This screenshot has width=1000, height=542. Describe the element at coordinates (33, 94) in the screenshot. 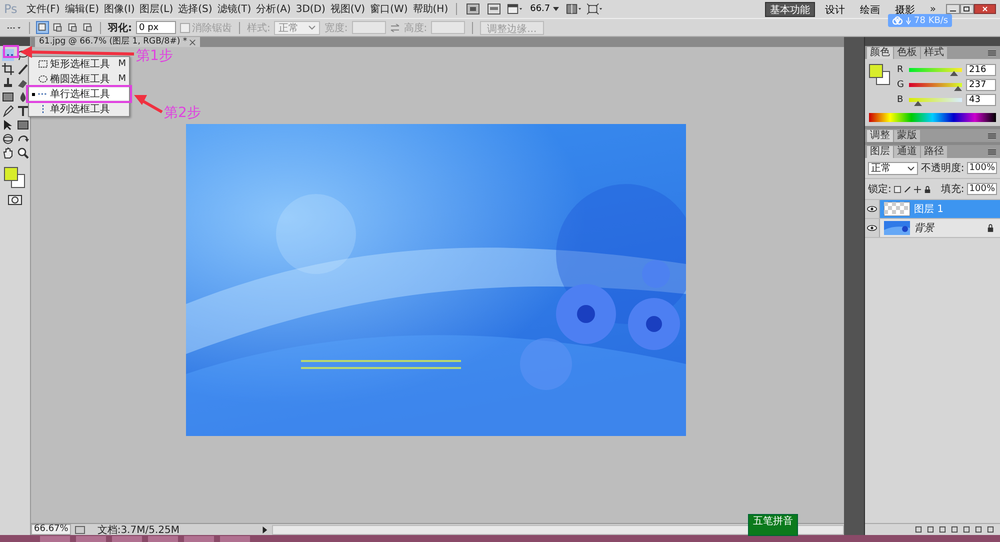

I see `selected-bullet-icon` at that location.